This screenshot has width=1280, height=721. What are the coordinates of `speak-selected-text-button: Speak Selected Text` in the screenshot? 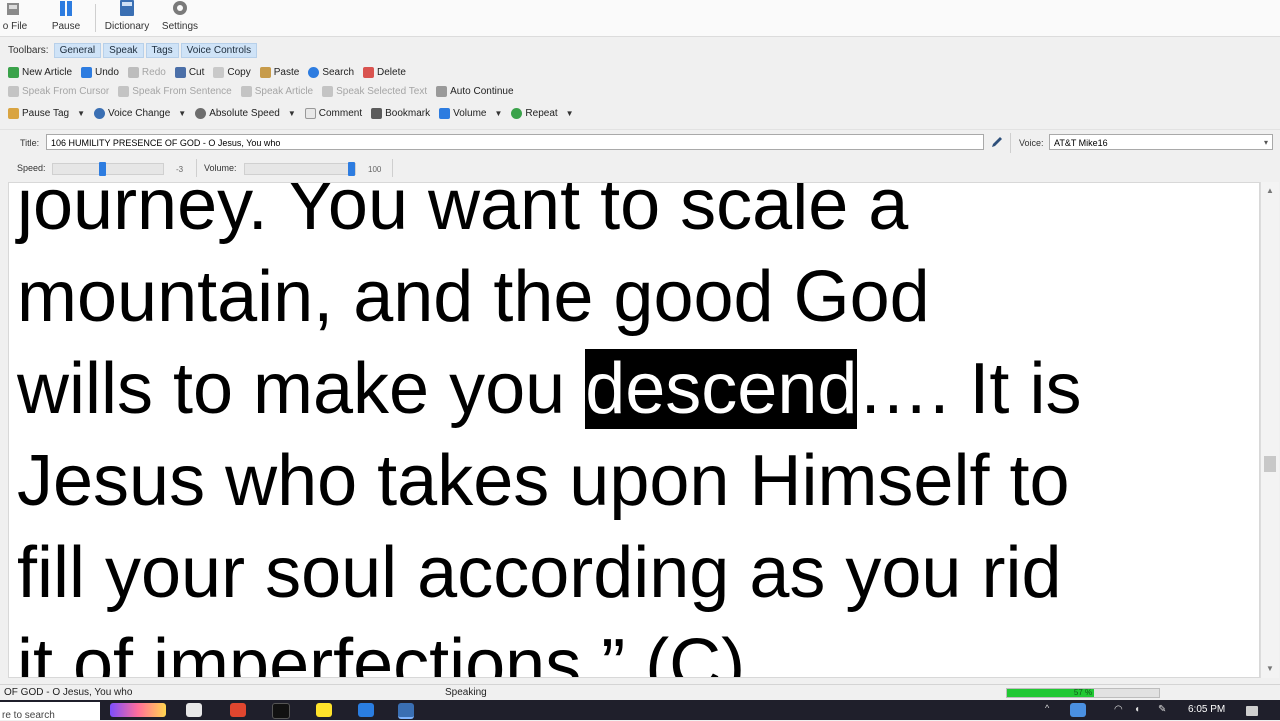 It's located at (375, 91).